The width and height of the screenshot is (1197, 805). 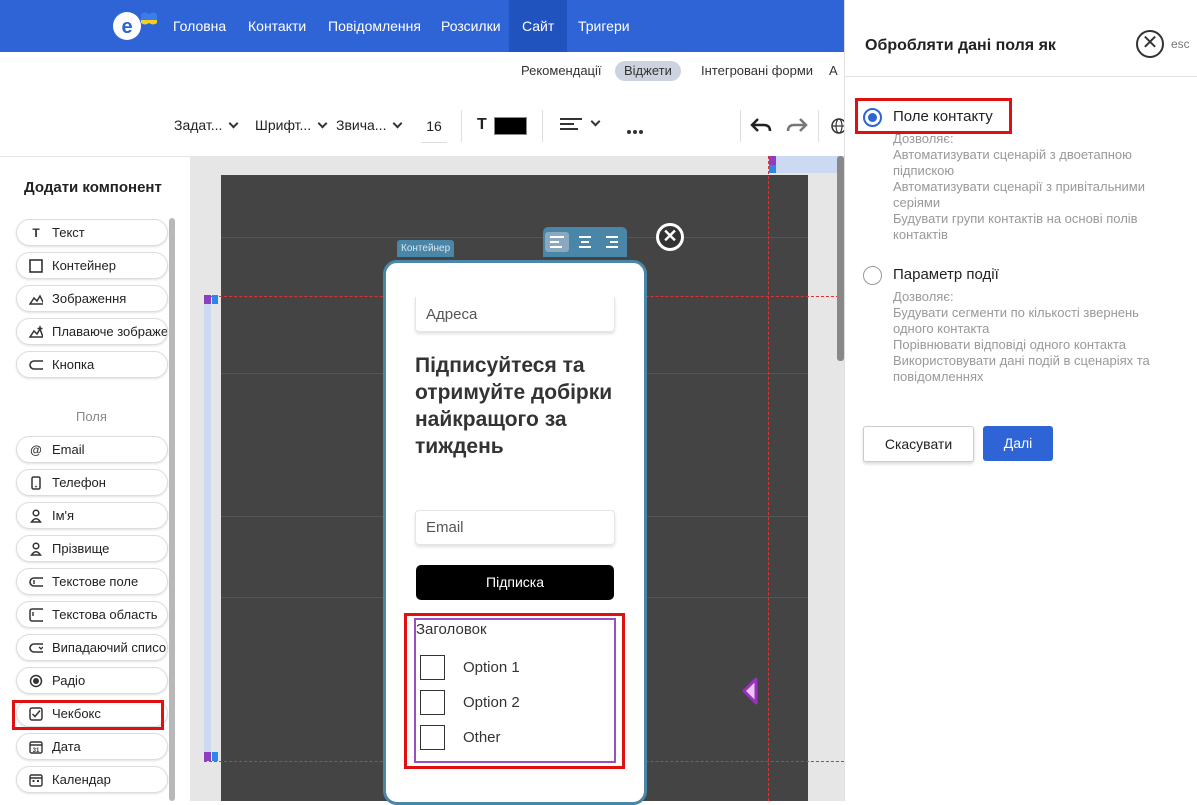 What do you see at coordinates (36, 299) in the screenshot?
I see `image-icon` at bounding box center [36, 299].